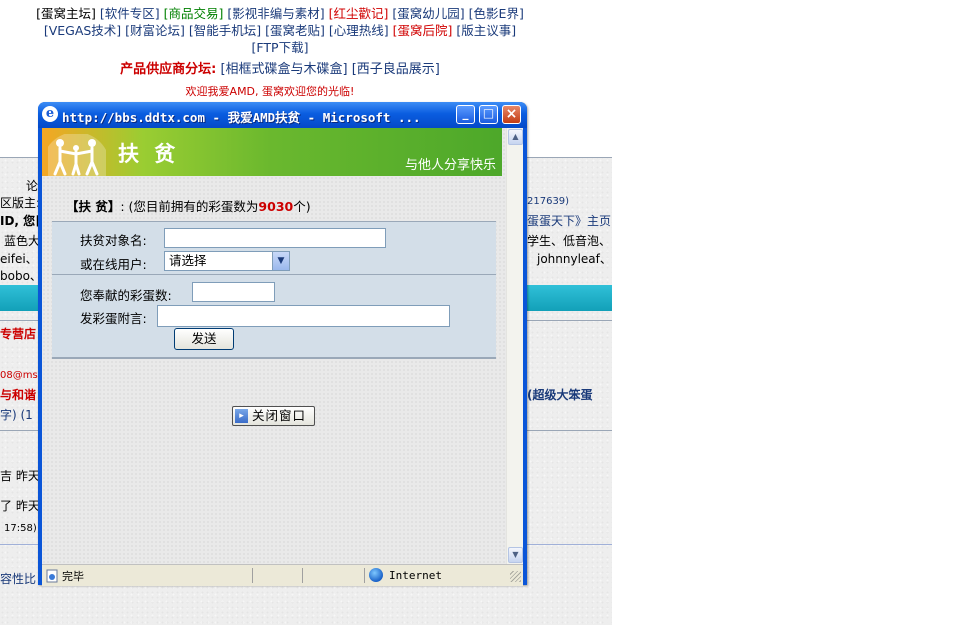  I want to click on close-window-button: ▸ 关闭窗口, so click(273, 416).